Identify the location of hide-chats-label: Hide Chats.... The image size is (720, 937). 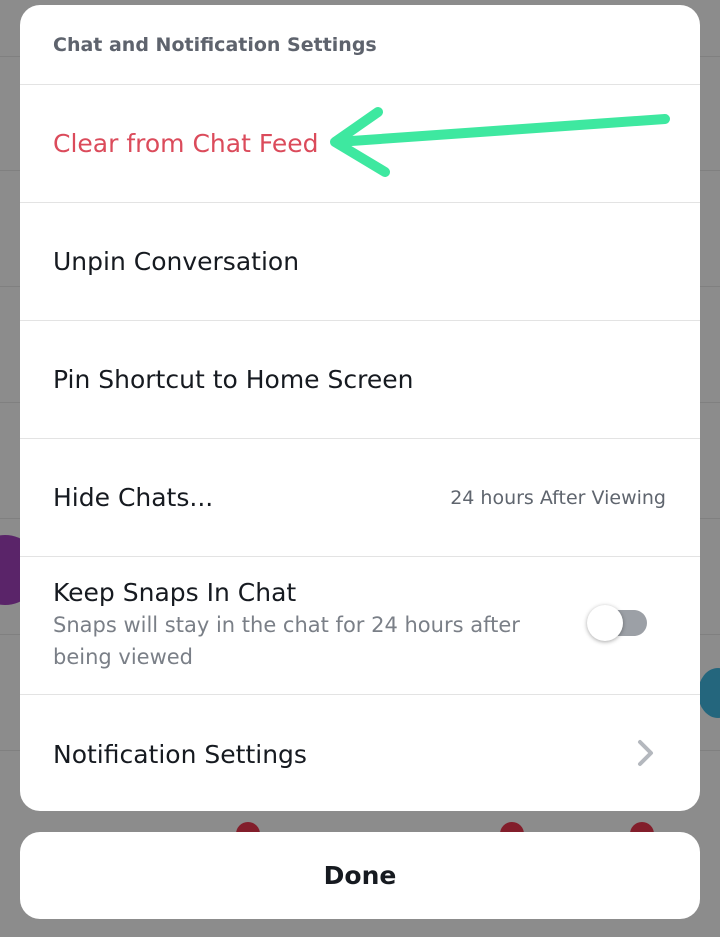
(133, 497).